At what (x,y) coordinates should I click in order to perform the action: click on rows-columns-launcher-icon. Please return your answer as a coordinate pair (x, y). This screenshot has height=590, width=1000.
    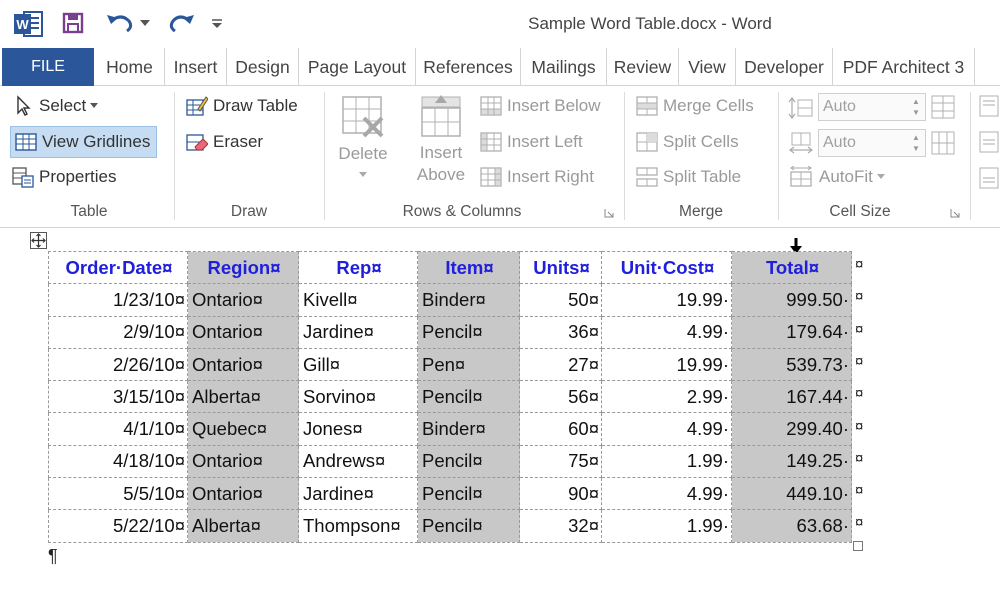
    Looking at the image, I should click on (609, 213).